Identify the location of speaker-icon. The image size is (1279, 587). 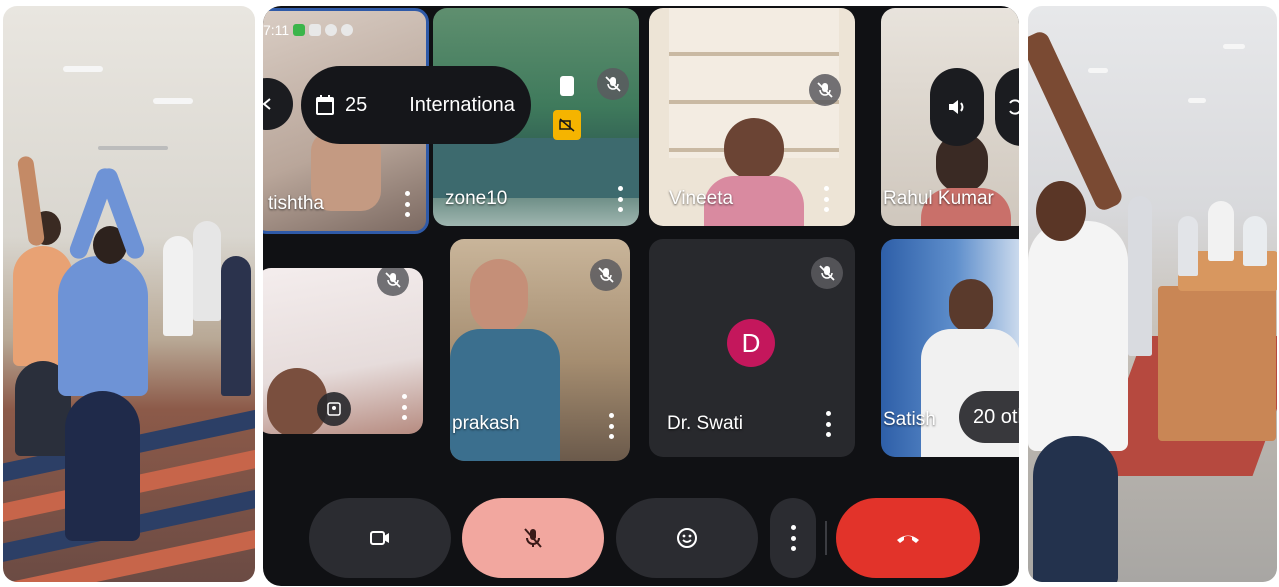
(956, 107).